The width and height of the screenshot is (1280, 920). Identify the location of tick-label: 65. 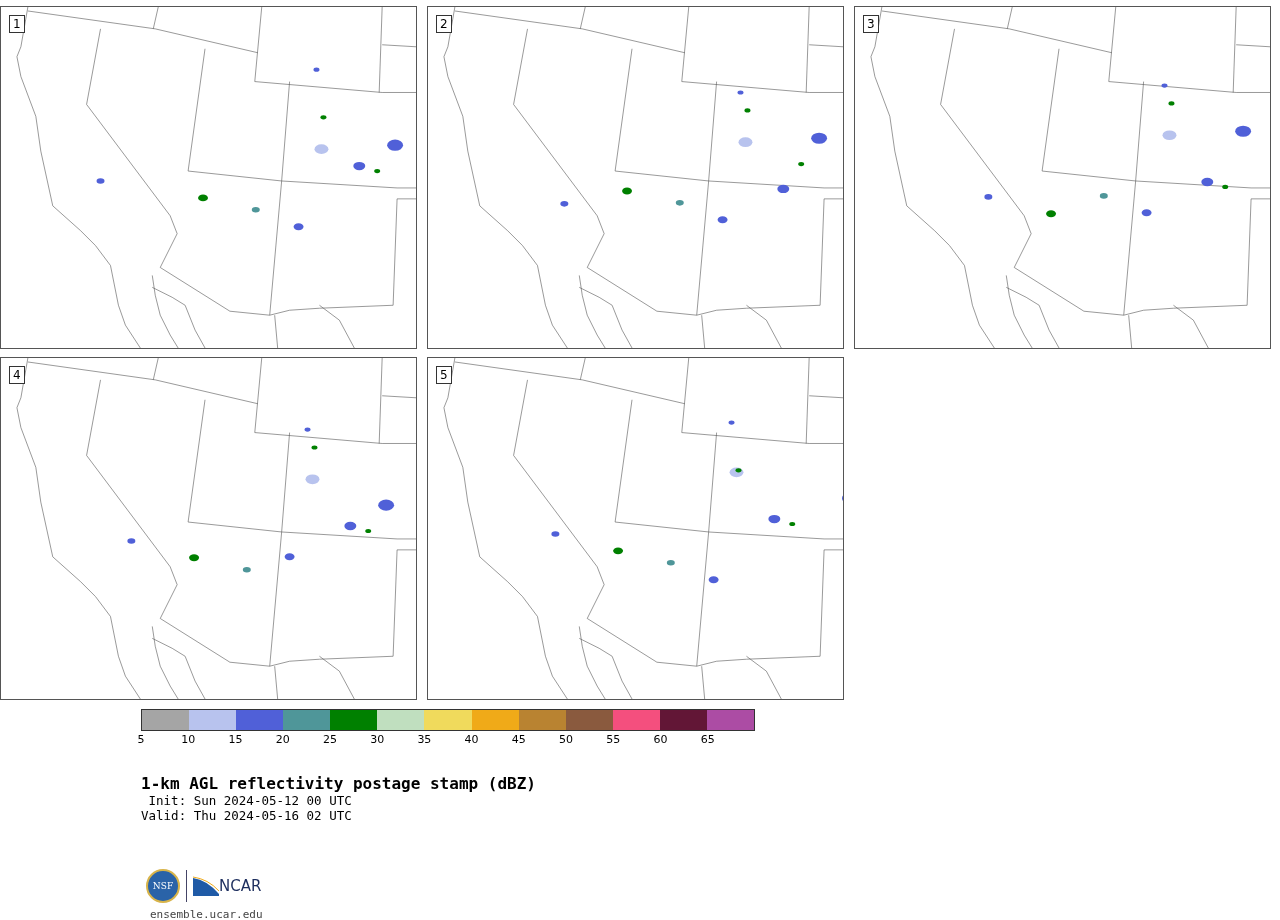
(707, 739).